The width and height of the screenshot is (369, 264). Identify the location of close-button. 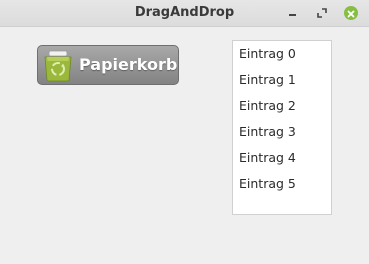
(351, 13).